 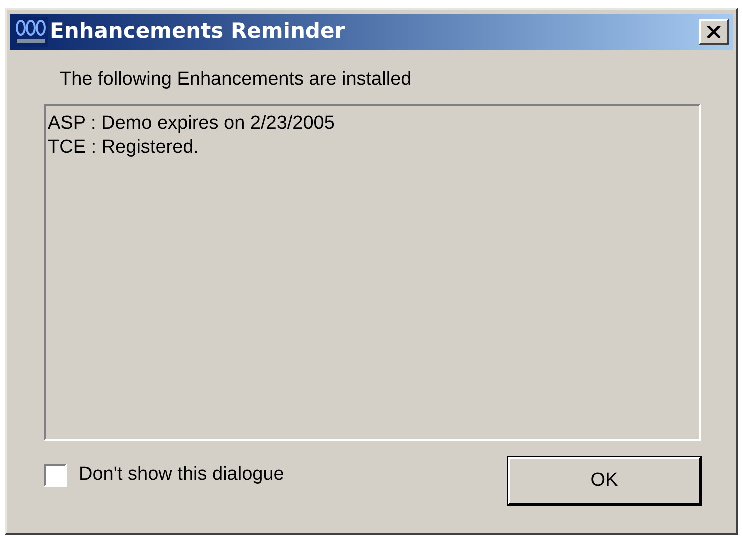 I want to click on close-icon, so click(x=714, y=32).